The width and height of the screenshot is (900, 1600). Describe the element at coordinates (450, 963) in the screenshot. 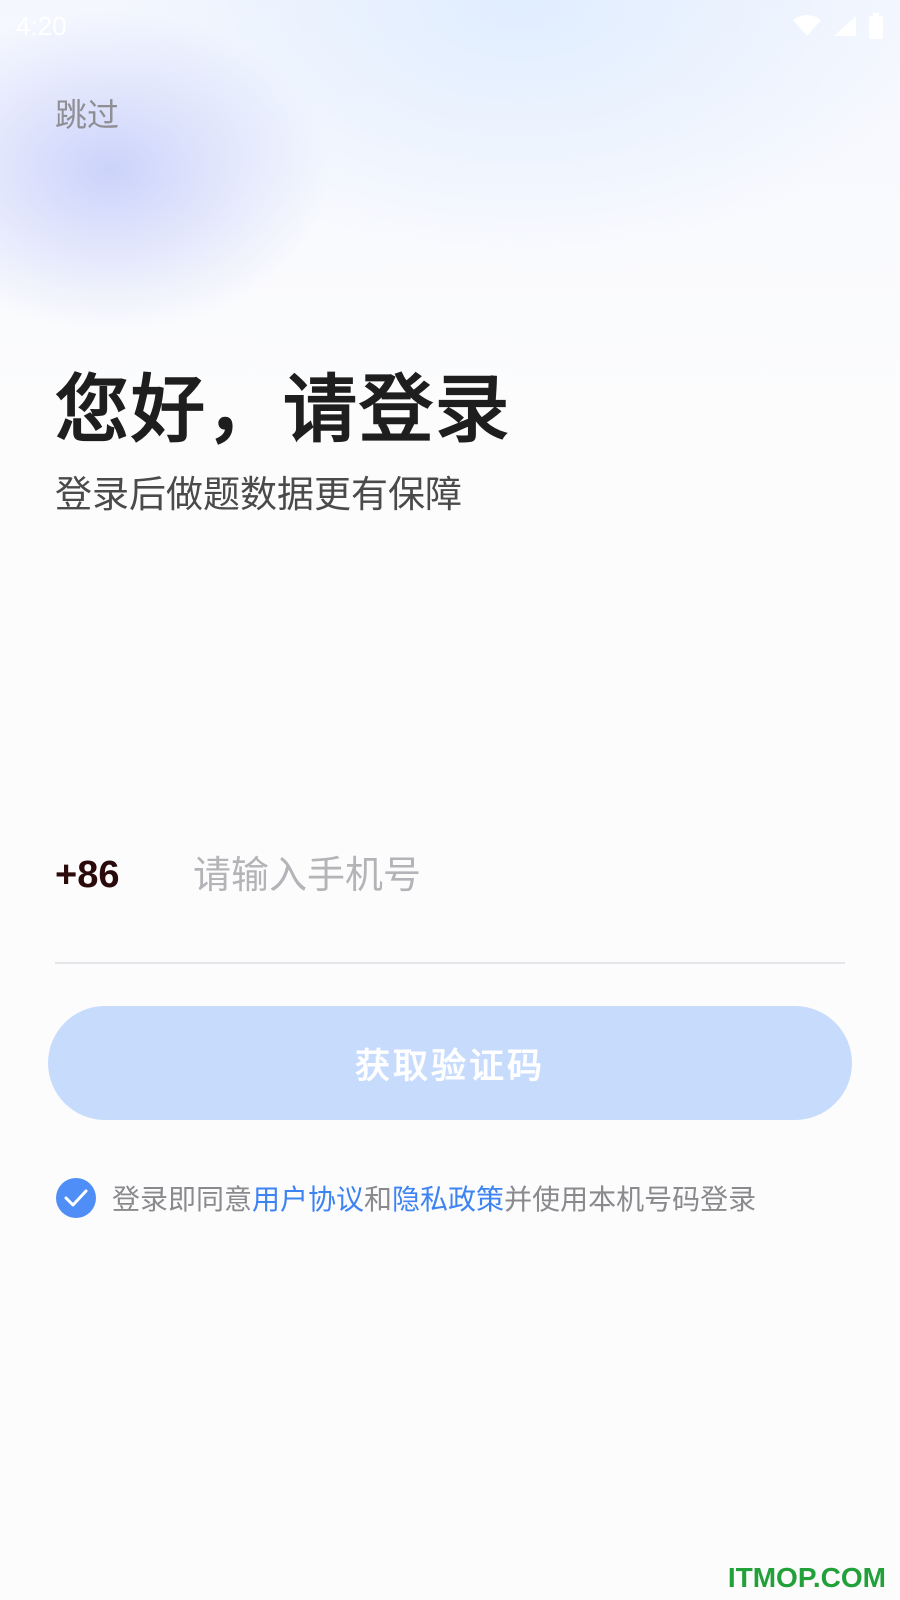

I see `phone-divider` at that location.